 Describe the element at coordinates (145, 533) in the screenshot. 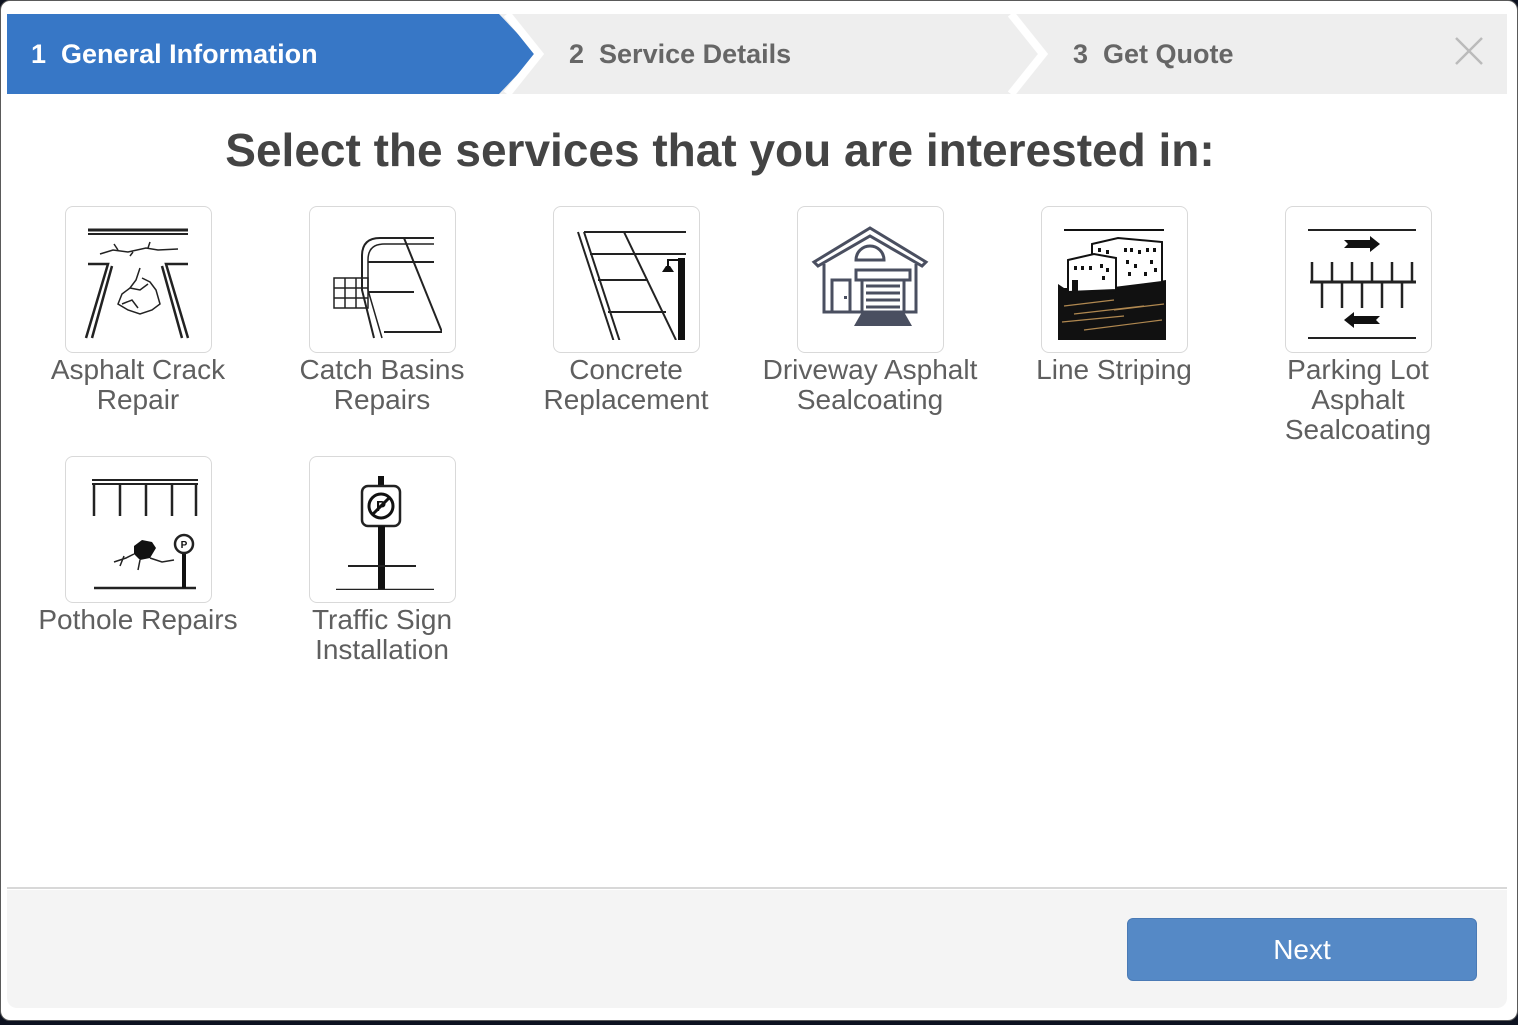

I see `pothole-icon: P` at that location.